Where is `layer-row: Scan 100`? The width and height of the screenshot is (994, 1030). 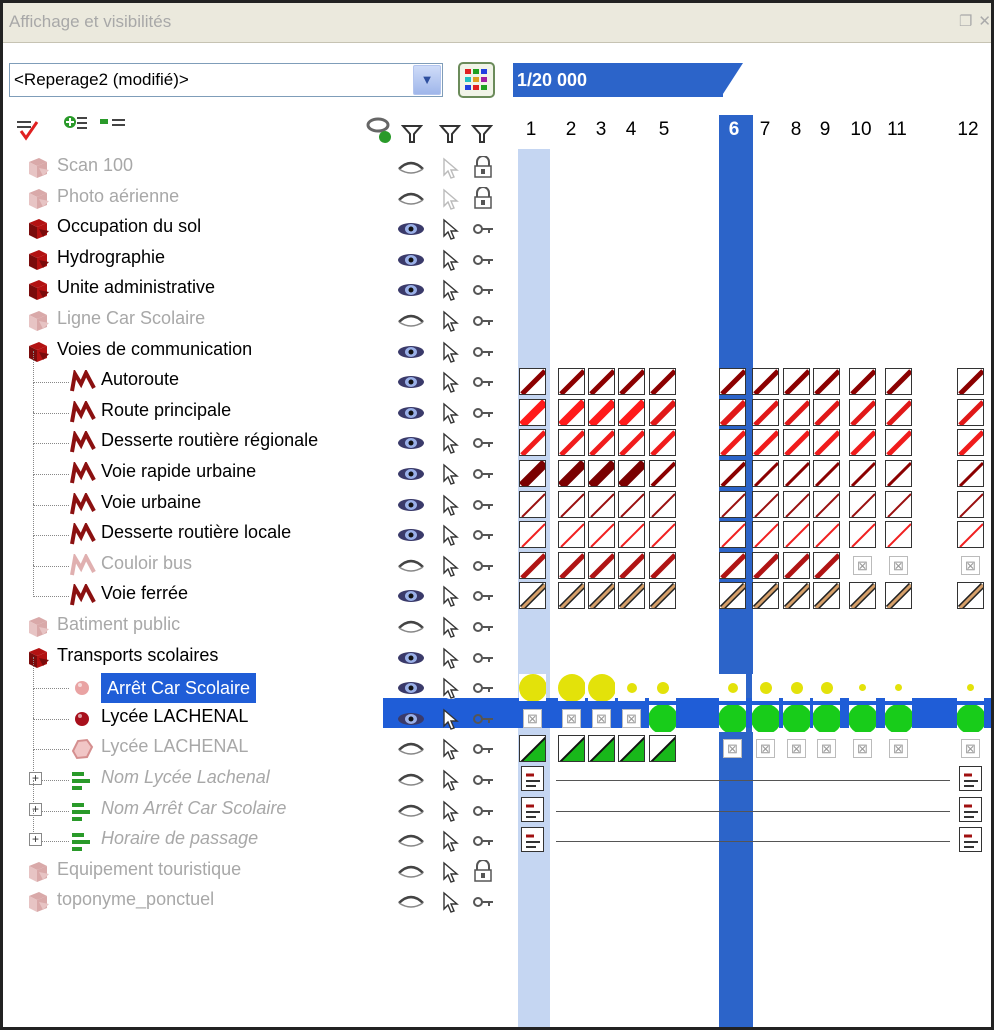
layer-row: Scan 100 is located at coordinates (497, 168).